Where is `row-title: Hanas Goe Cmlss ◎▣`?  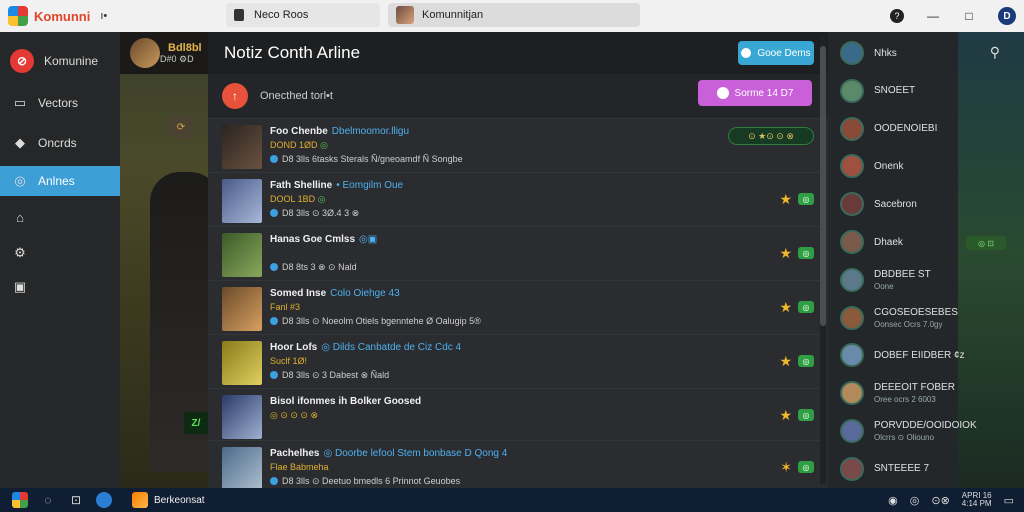
row-title: Hanas Goe Cmlss ◎▣ is located at coordinates (323, 239).